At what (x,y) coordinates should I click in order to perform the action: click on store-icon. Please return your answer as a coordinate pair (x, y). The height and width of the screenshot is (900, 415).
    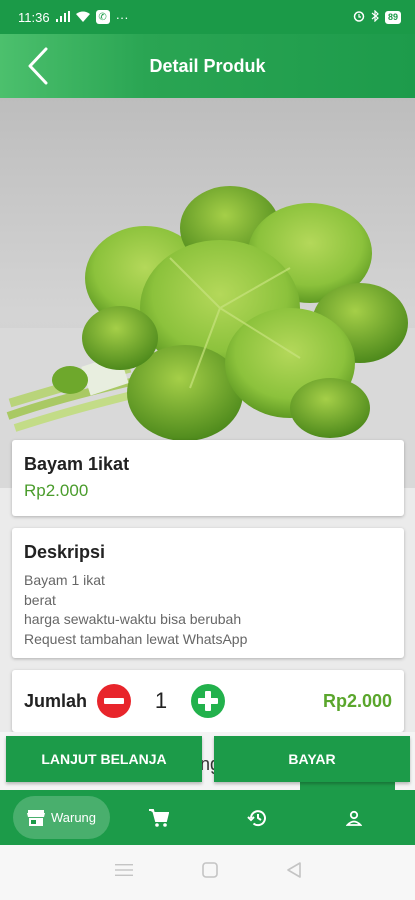
    Looking at the image, I should click on (35, 817).